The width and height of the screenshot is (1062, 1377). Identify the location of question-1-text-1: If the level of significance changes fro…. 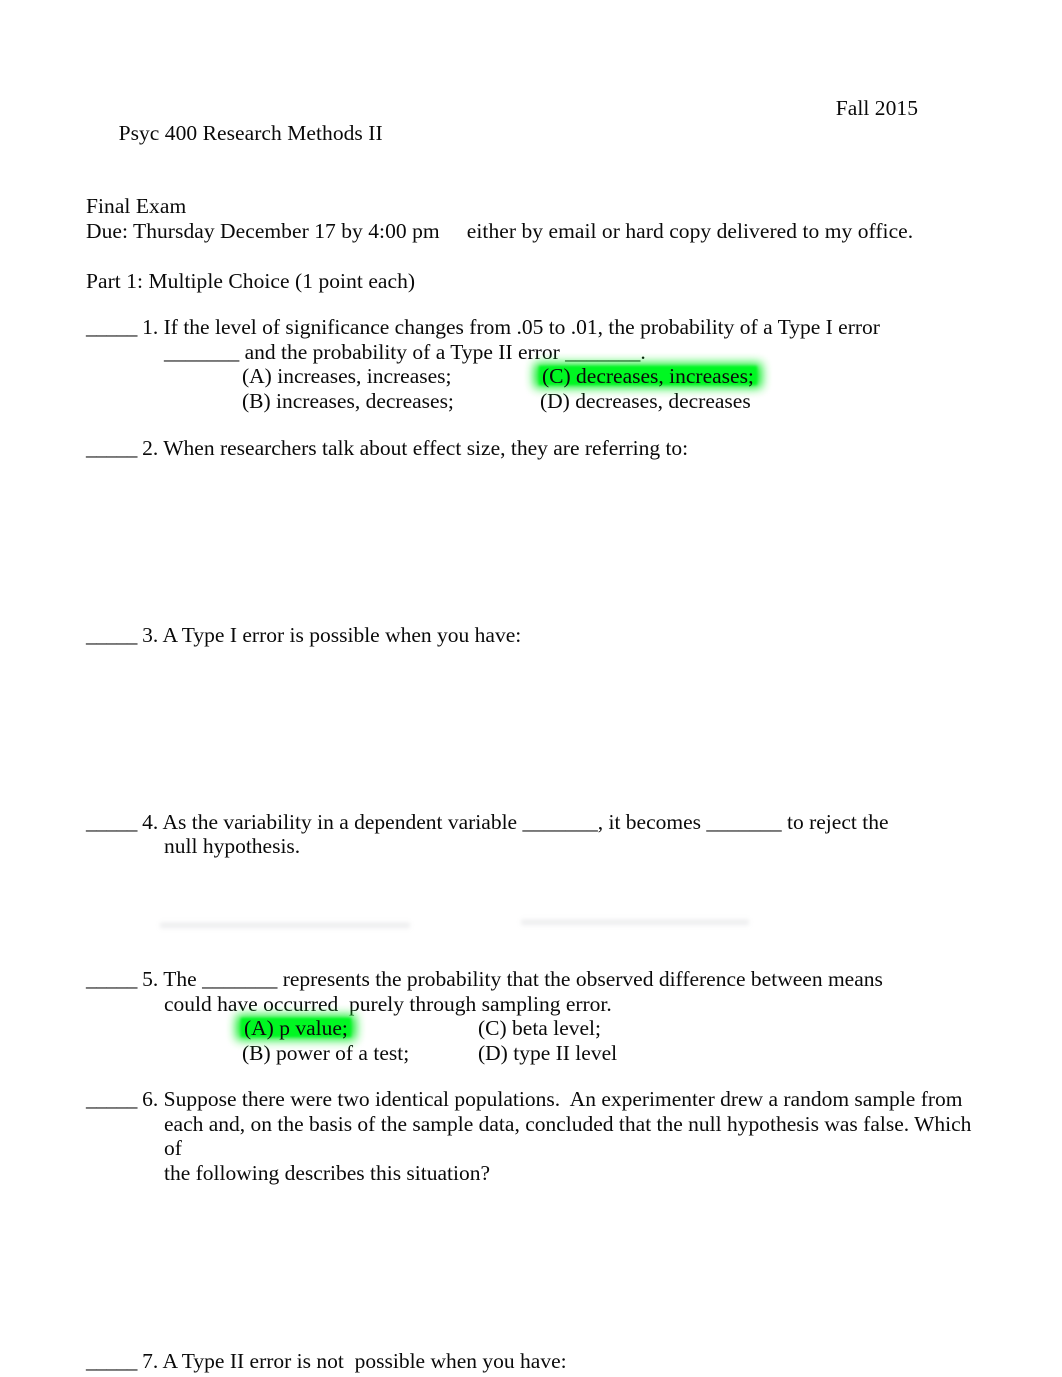
(521, 327).